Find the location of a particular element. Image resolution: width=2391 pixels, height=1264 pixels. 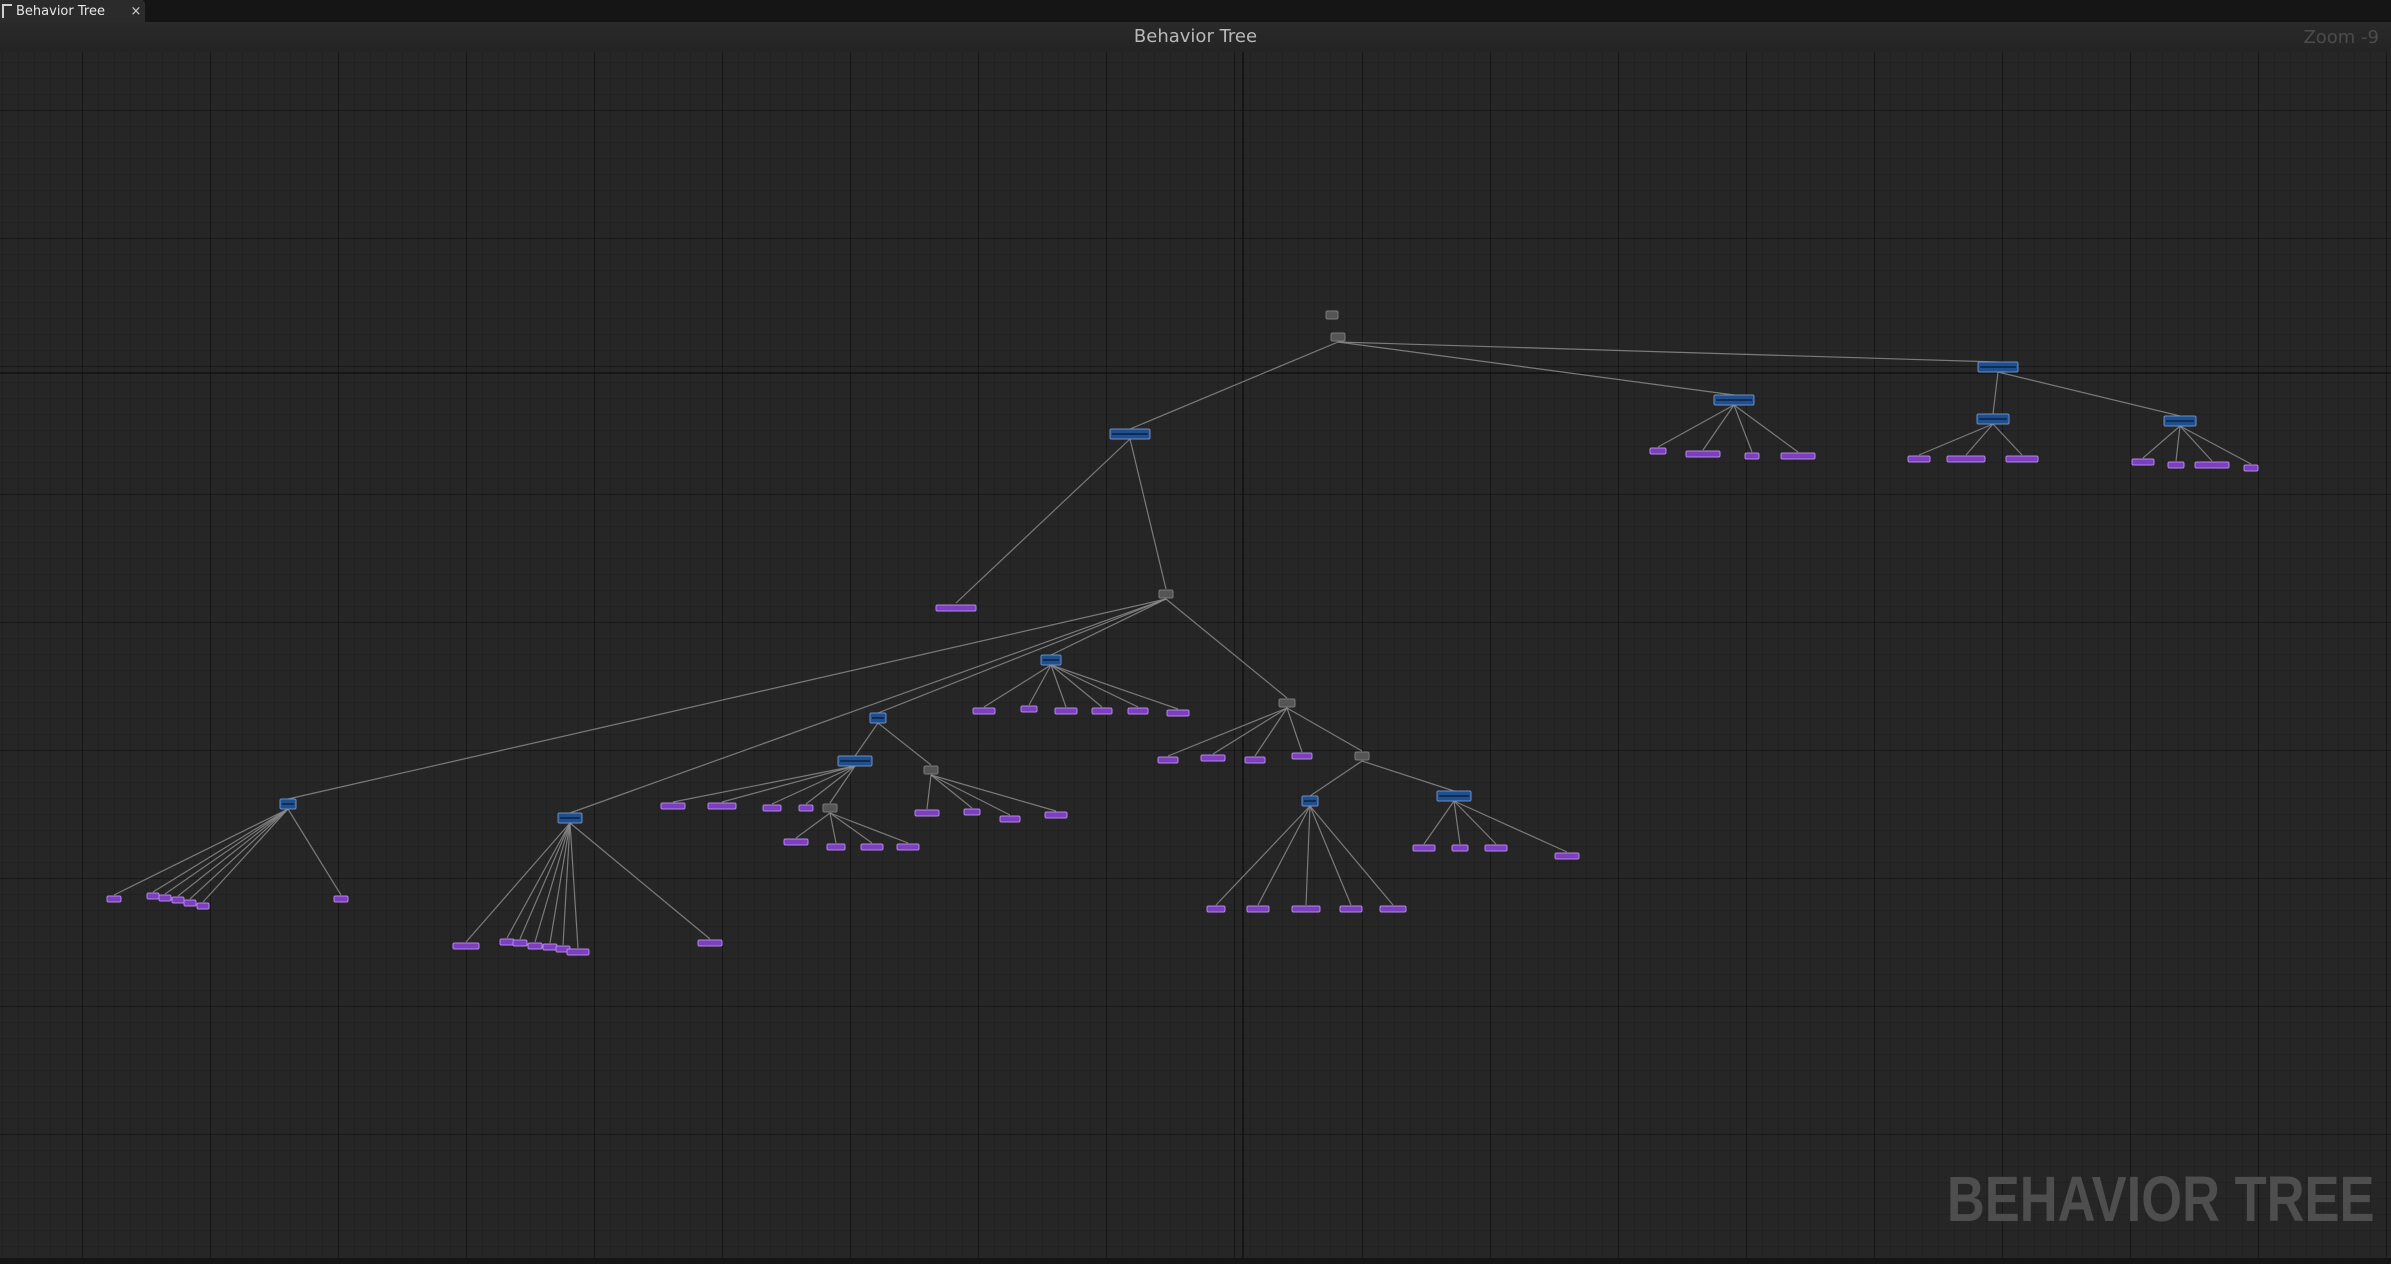

close-icon: × is located at coordinates (136, 11).